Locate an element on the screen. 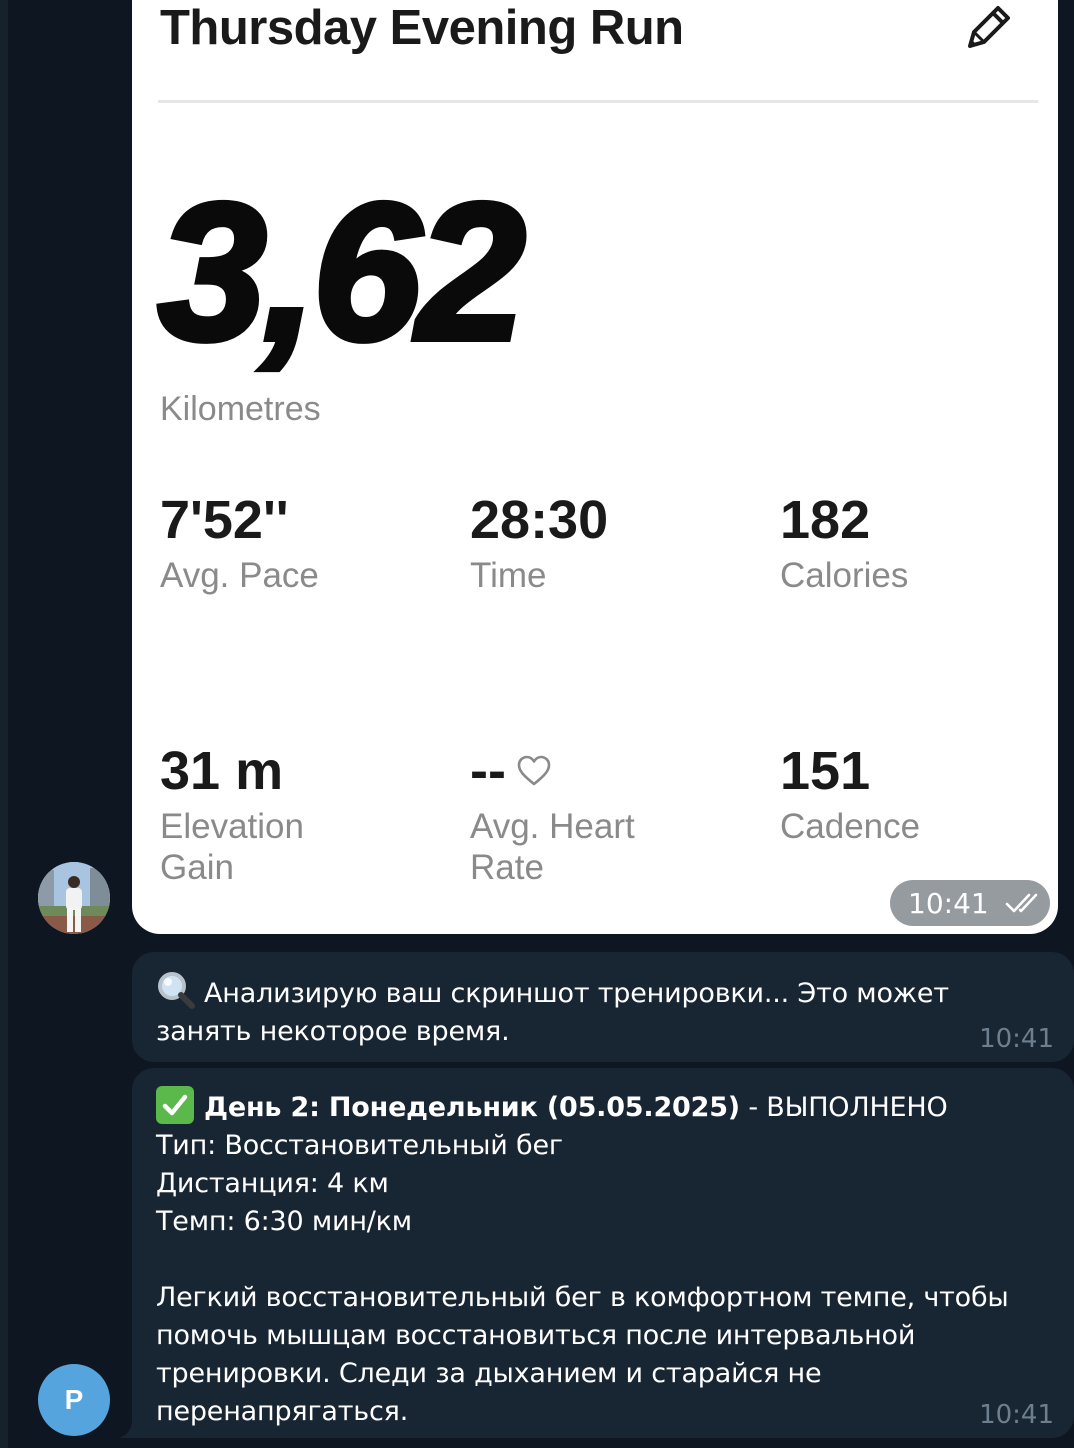  stat-value: -- is located at coordinates (488, 771).